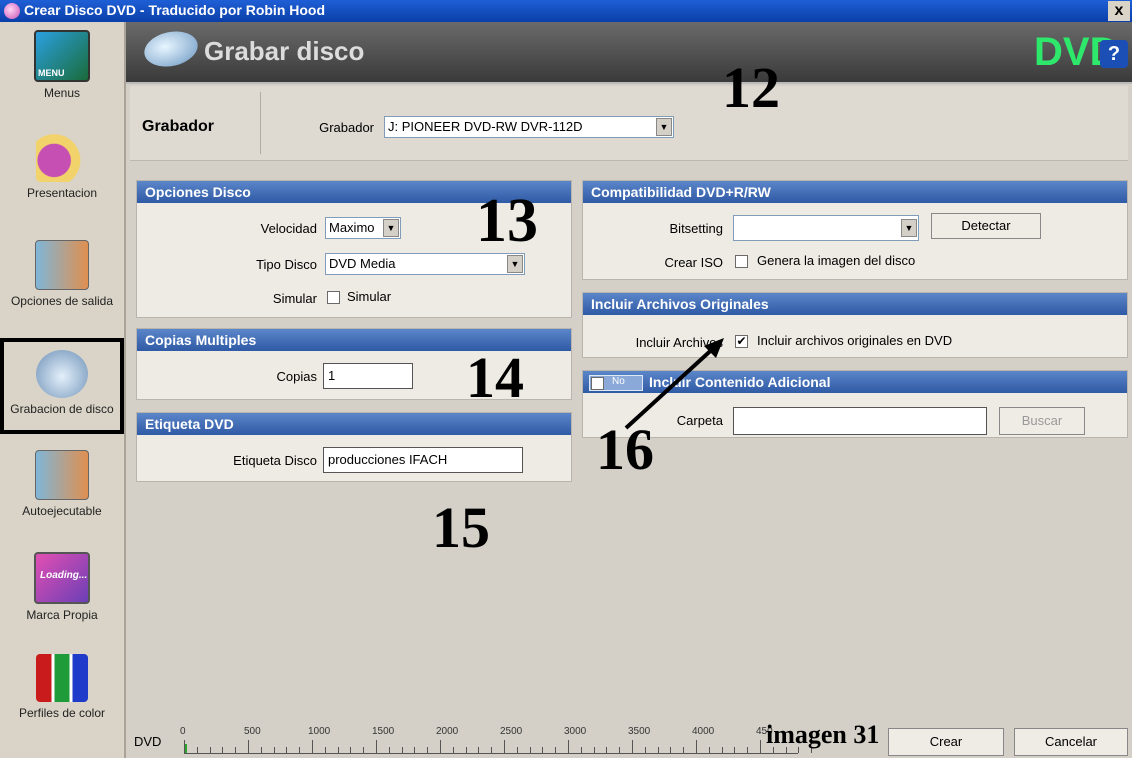 Image resolution: width=1132 pixels, height=758 pixels. Describe the element at coordinates (491, 753) in the screenshot. I see `ruler-baseline` at that location.